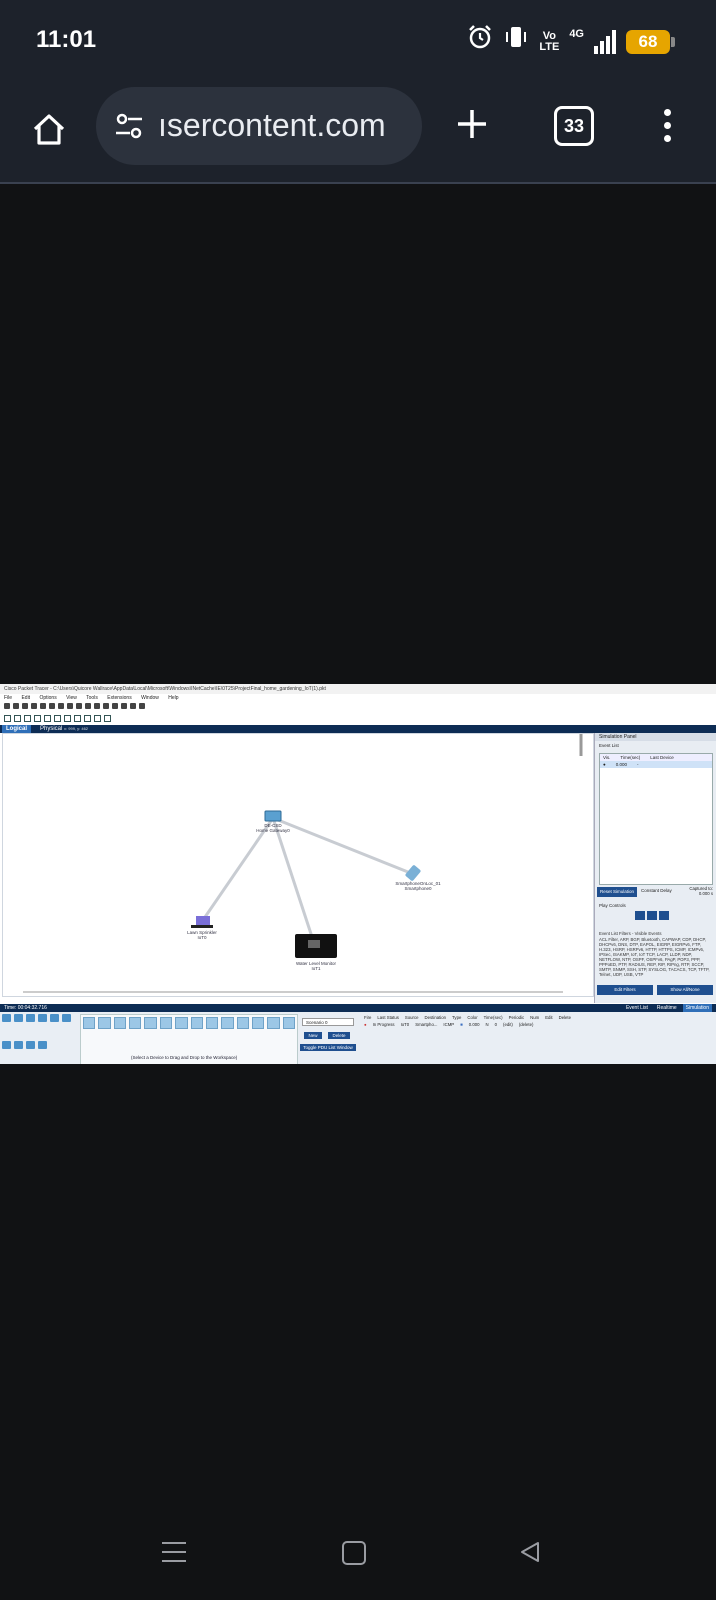  I want to click on toggle-pdu-list-button: Toggle PDU List Window, so click(328, 1047).